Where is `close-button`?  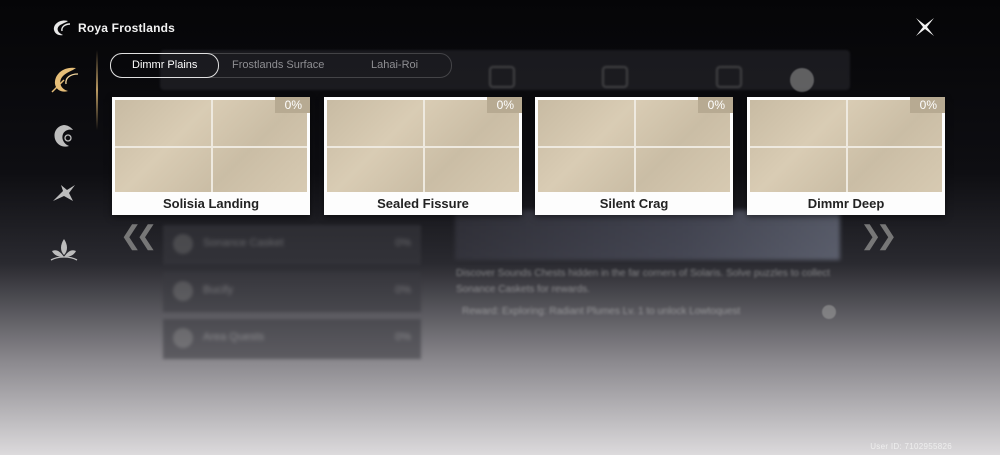 close-button is located at coordinates (925, 27).